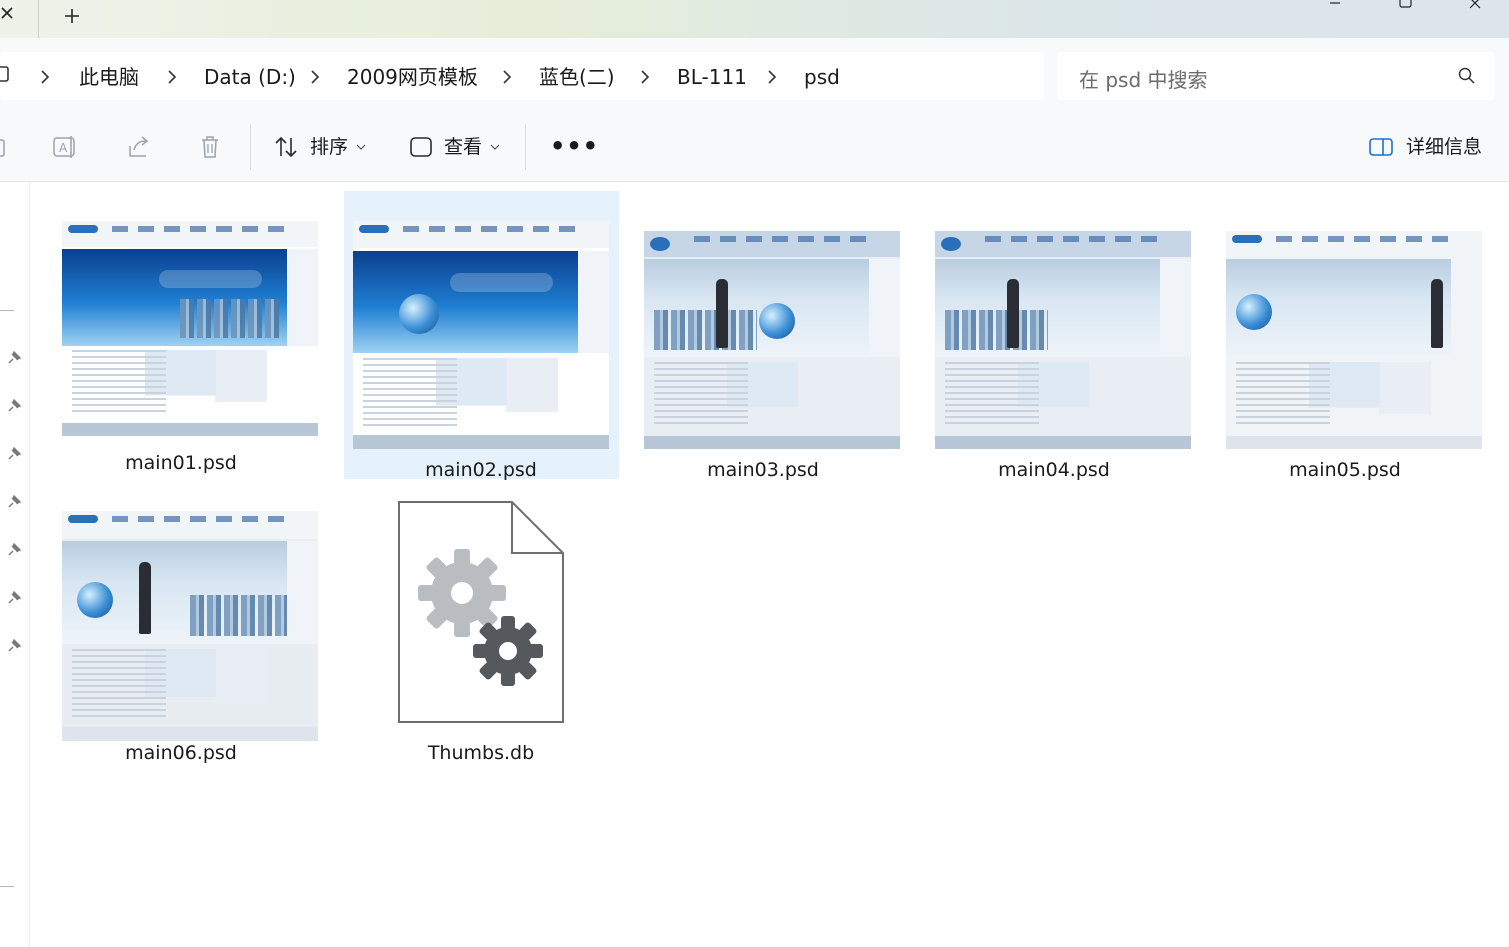 Image resolution: width=1509 pixels, height=947 pixels. Describe the element at coordinates (1335, 7) in the screenshot. I see `minimize-icon` at that location.